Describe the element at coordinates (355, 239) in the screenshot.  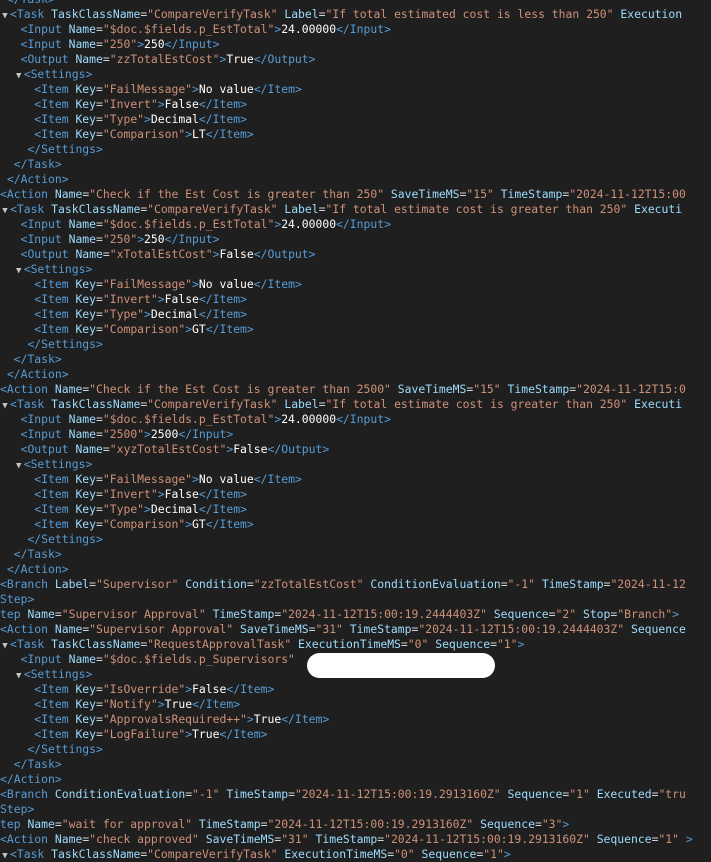
I see `xml-line: <Input Name="250">250</Input>` at that location.